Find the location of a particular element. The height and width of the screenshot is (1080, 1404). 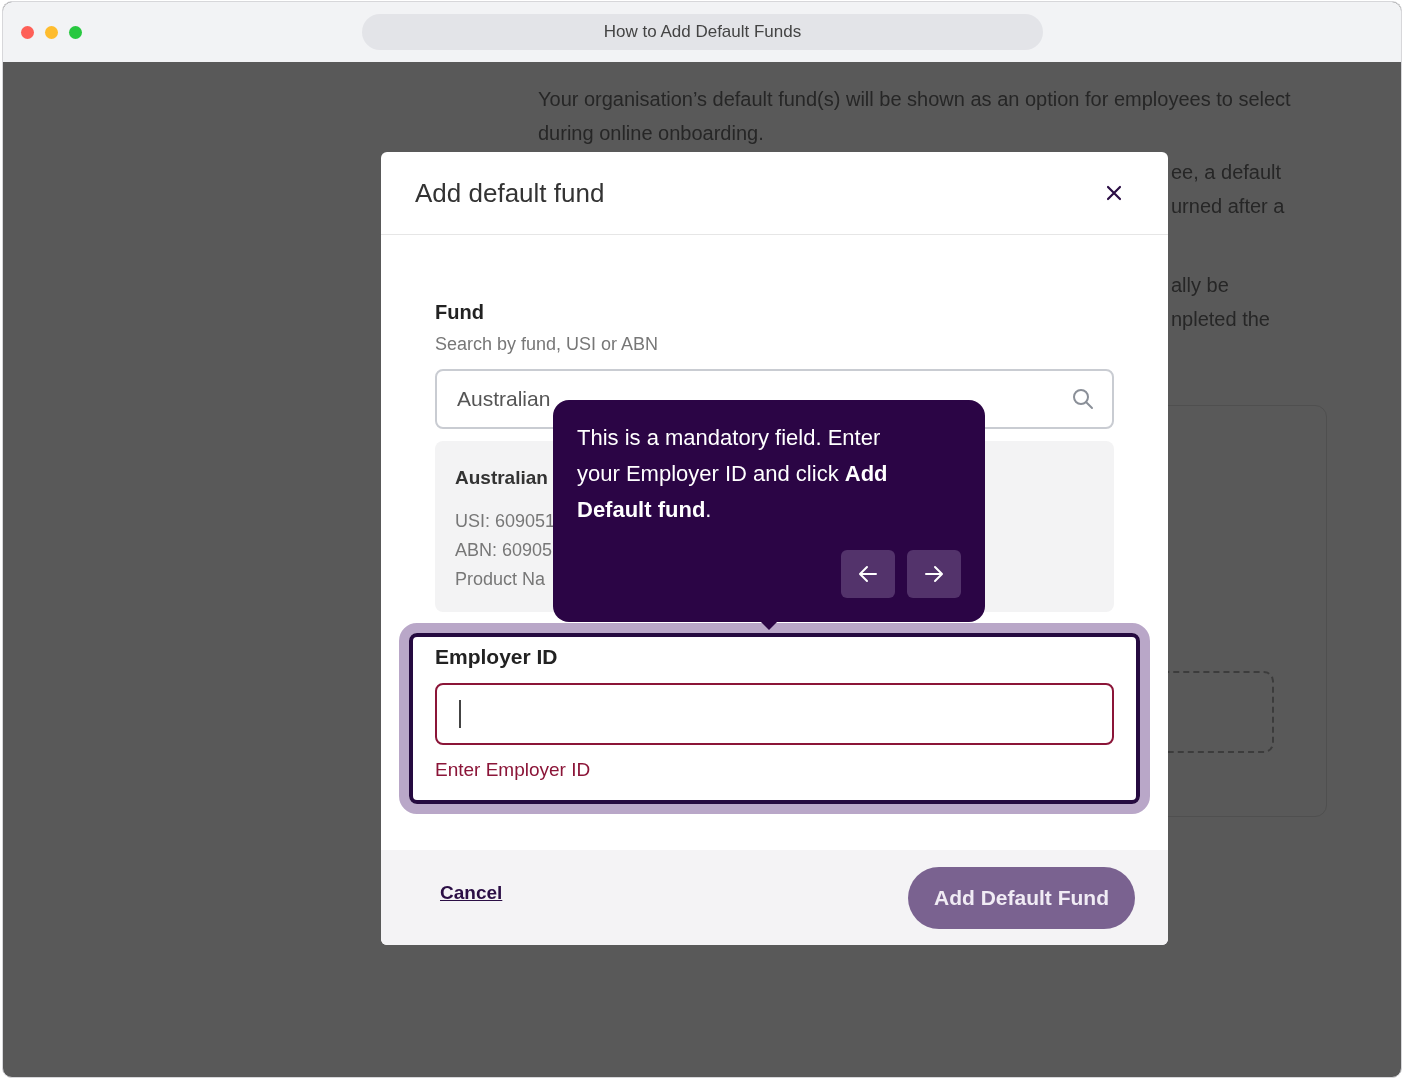

field-label: Employer ID is located at coordinates (497, 657).